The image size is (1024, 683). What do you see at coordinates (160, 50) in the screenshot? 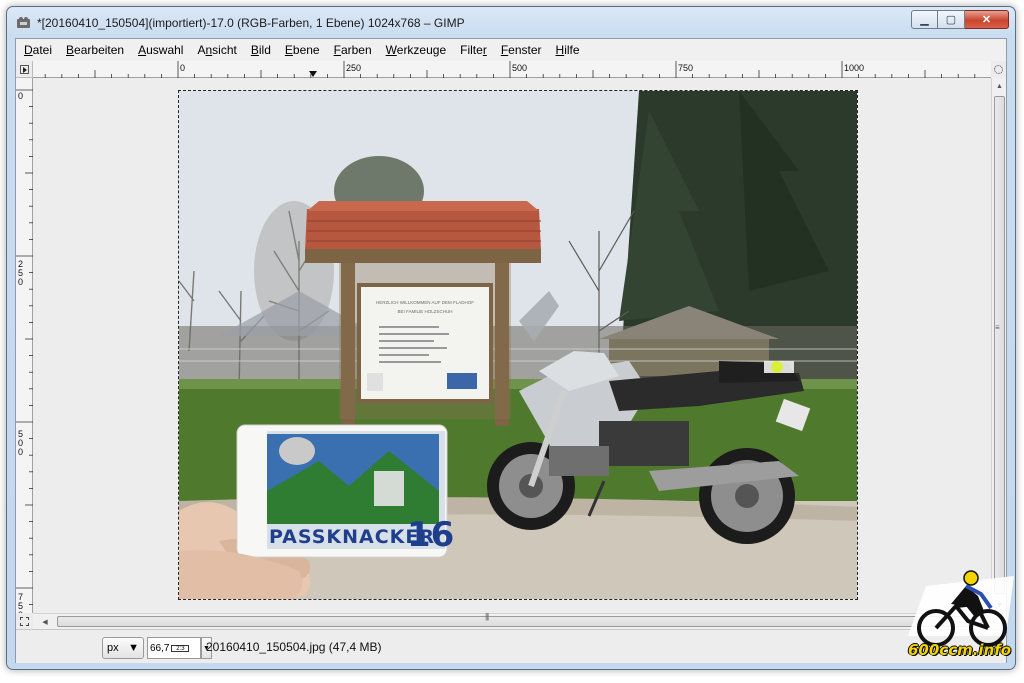
I see `menu-auswahl: Auswahl` at bounding box center [160, 50].